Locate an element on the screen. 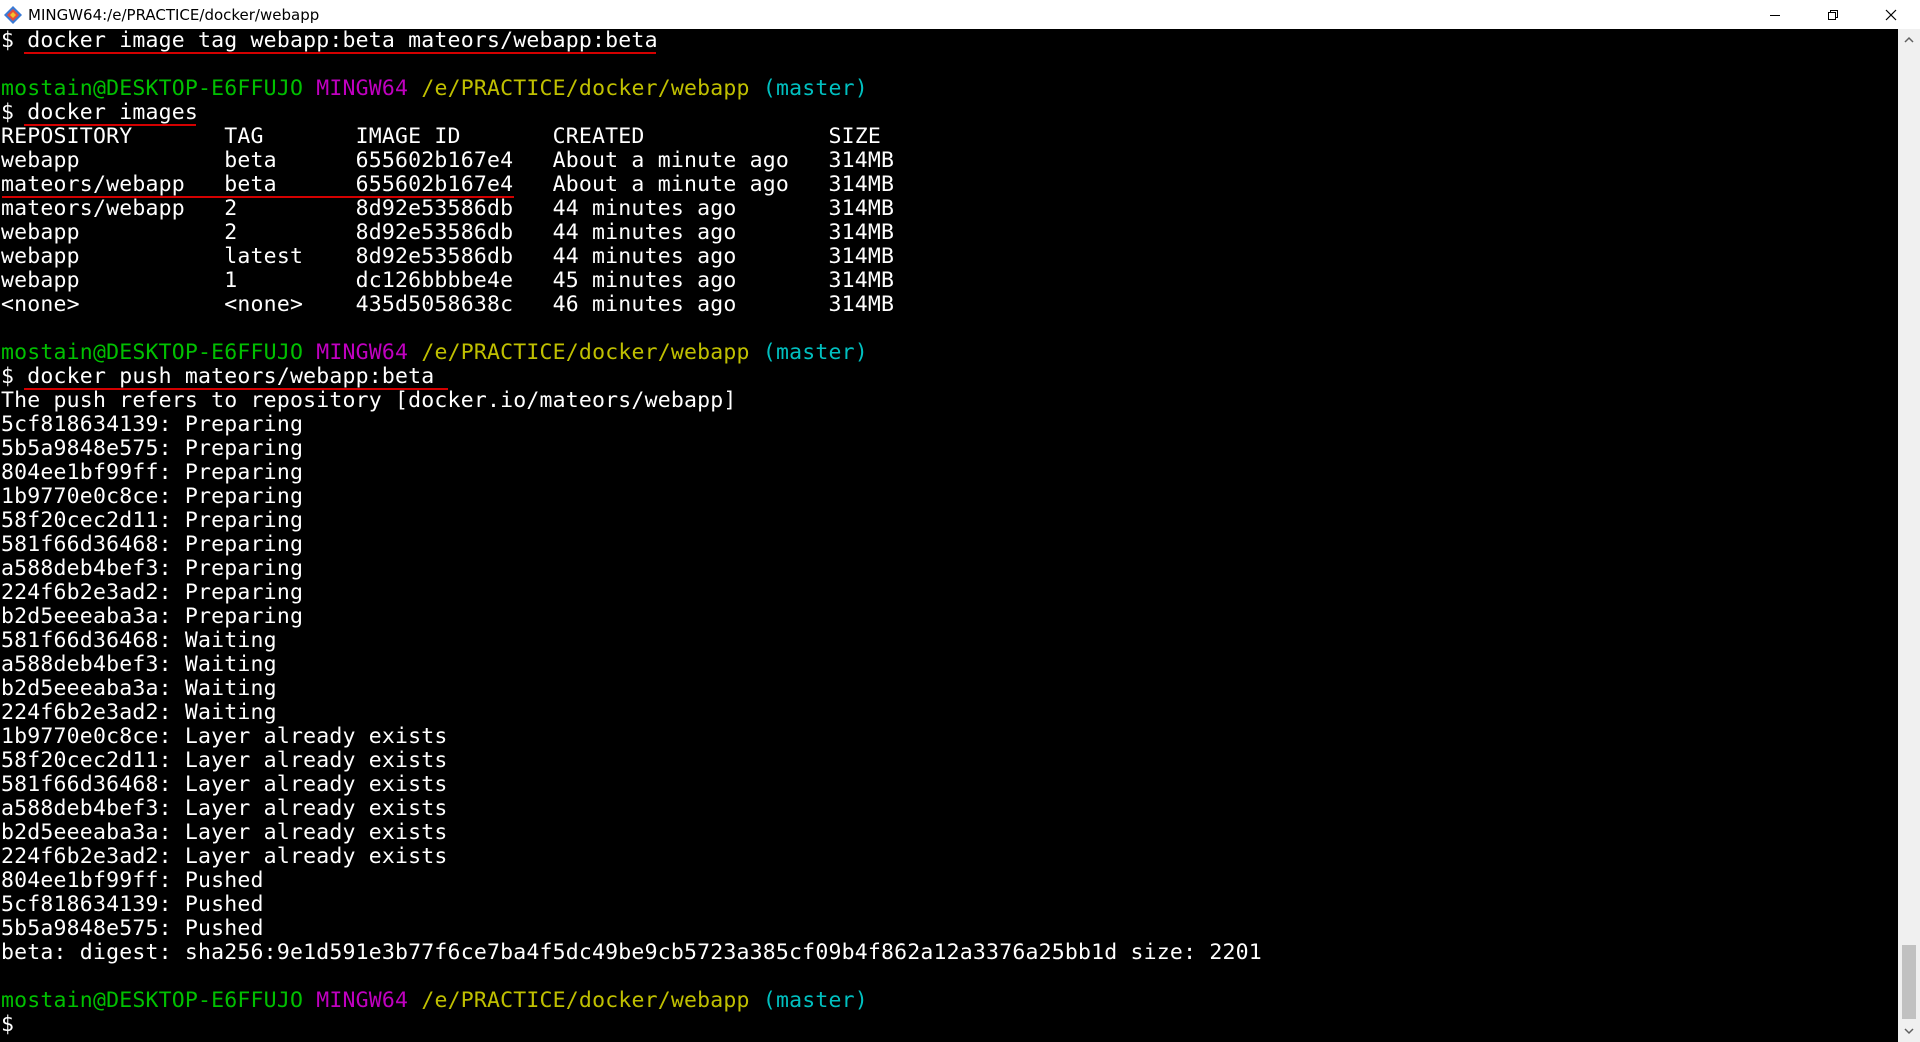 This screenshot has height=1042, width=1920. scroll-up-button is located at coordinates (1909, 40).